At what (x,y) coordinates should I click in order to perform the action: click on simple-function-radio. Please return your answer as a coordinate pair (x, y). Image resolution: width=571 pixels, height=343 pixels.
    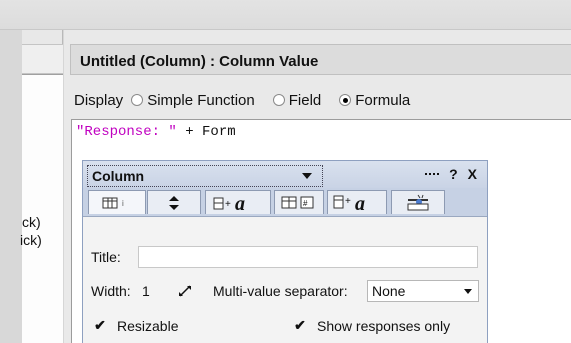
    Looking at the image, I should click on (137, 100).